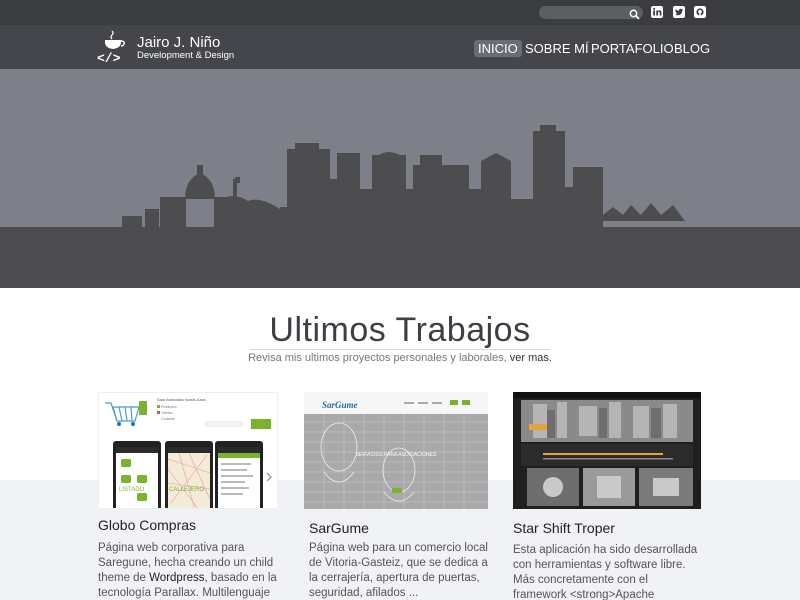  I want to click on nav-portafolio: PORTAFOLIO, so click(632, 48).